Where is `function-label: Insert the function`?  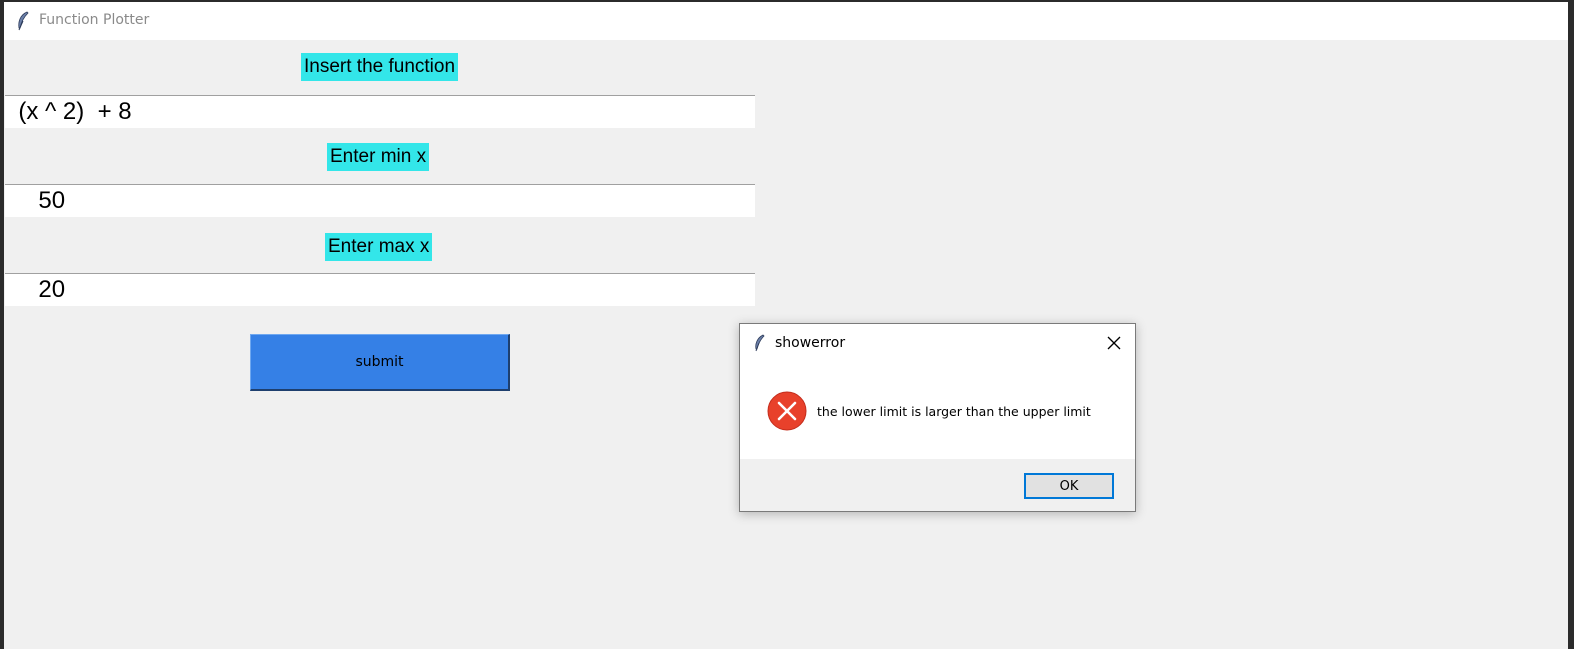 function-label: Insert the function is located at coordinates (380, 67).